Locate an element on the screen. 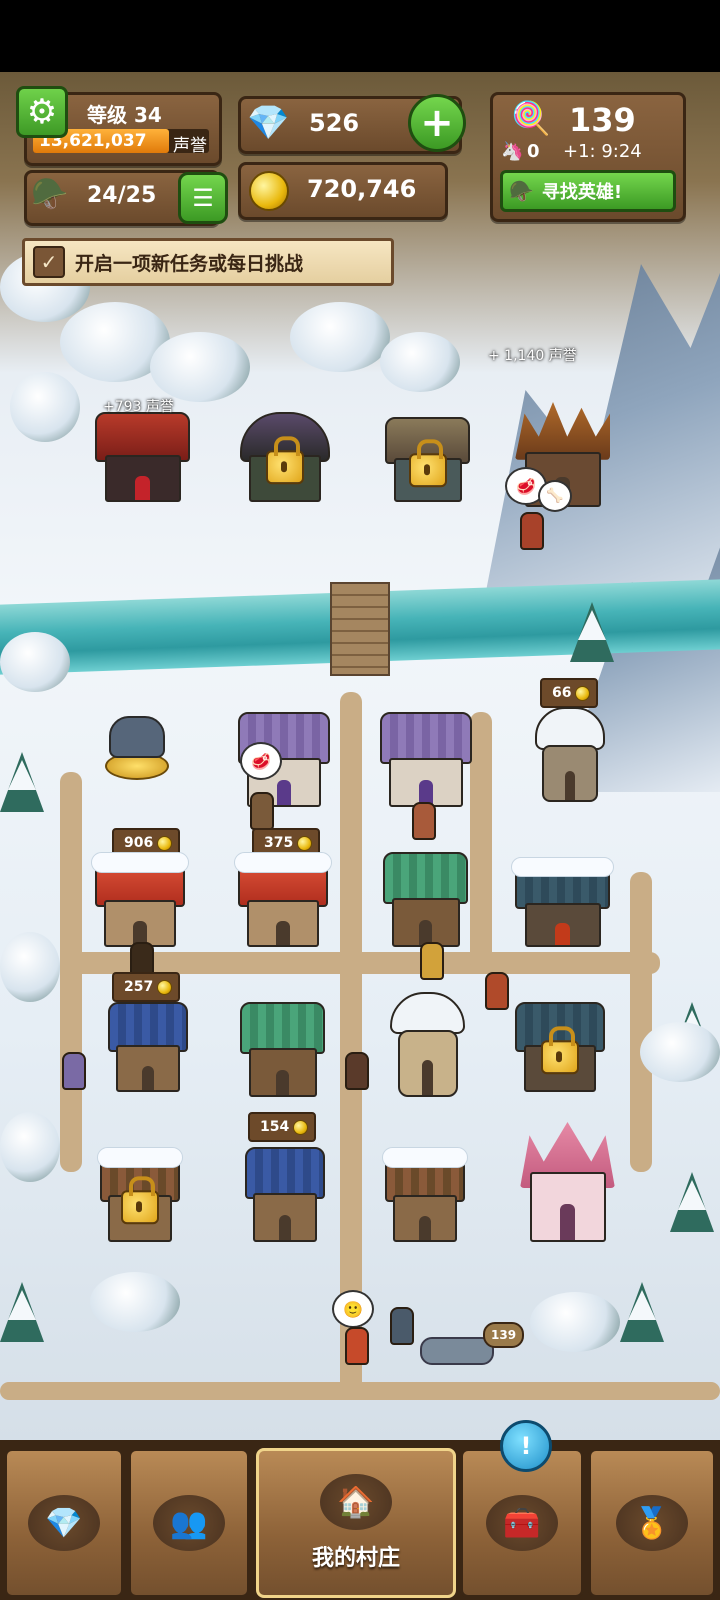 The image size is (720, 1600). heroes-list-button: ☰ is located at coordinates (203, 198).